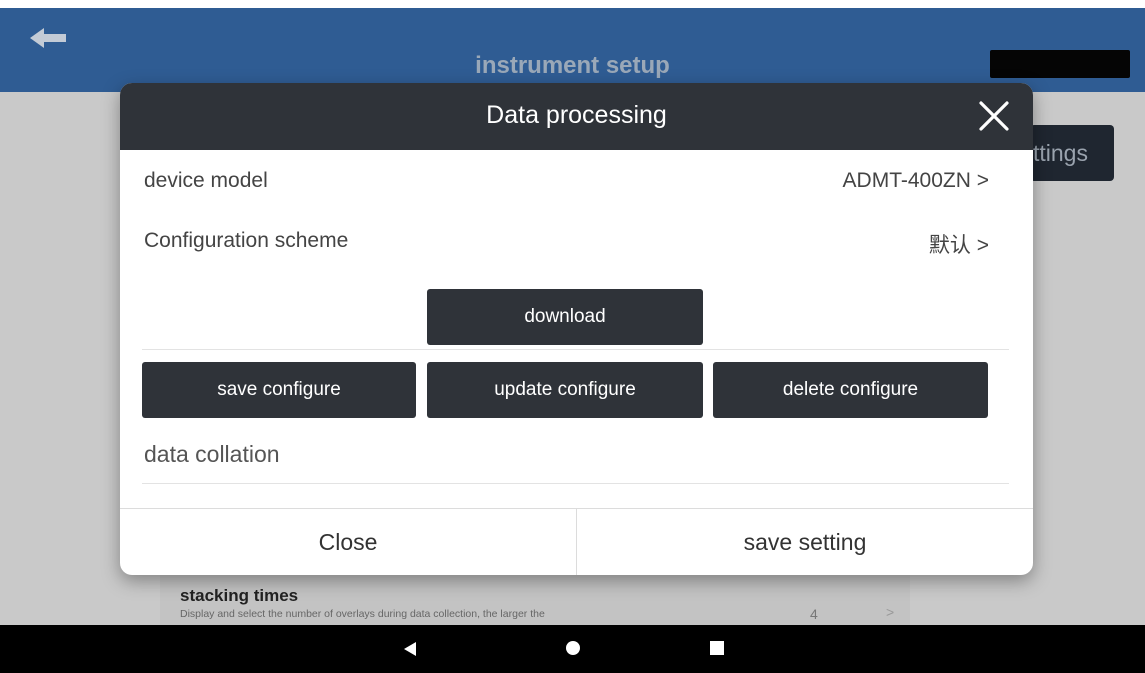 This screenshot has height=673, width=1145. What do you see at coordinates (850, 390) in the screenshot?
I see `delete-configure-button: delete configure` at bounding box center [850, 390].